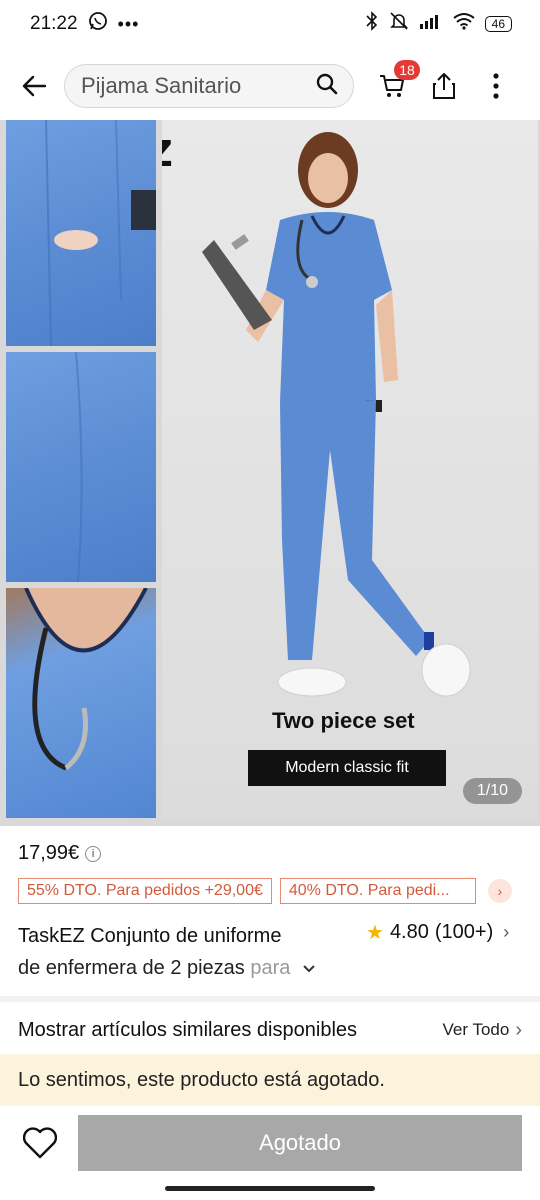  I want to click on bluetooth-icon, so click(372, 24).